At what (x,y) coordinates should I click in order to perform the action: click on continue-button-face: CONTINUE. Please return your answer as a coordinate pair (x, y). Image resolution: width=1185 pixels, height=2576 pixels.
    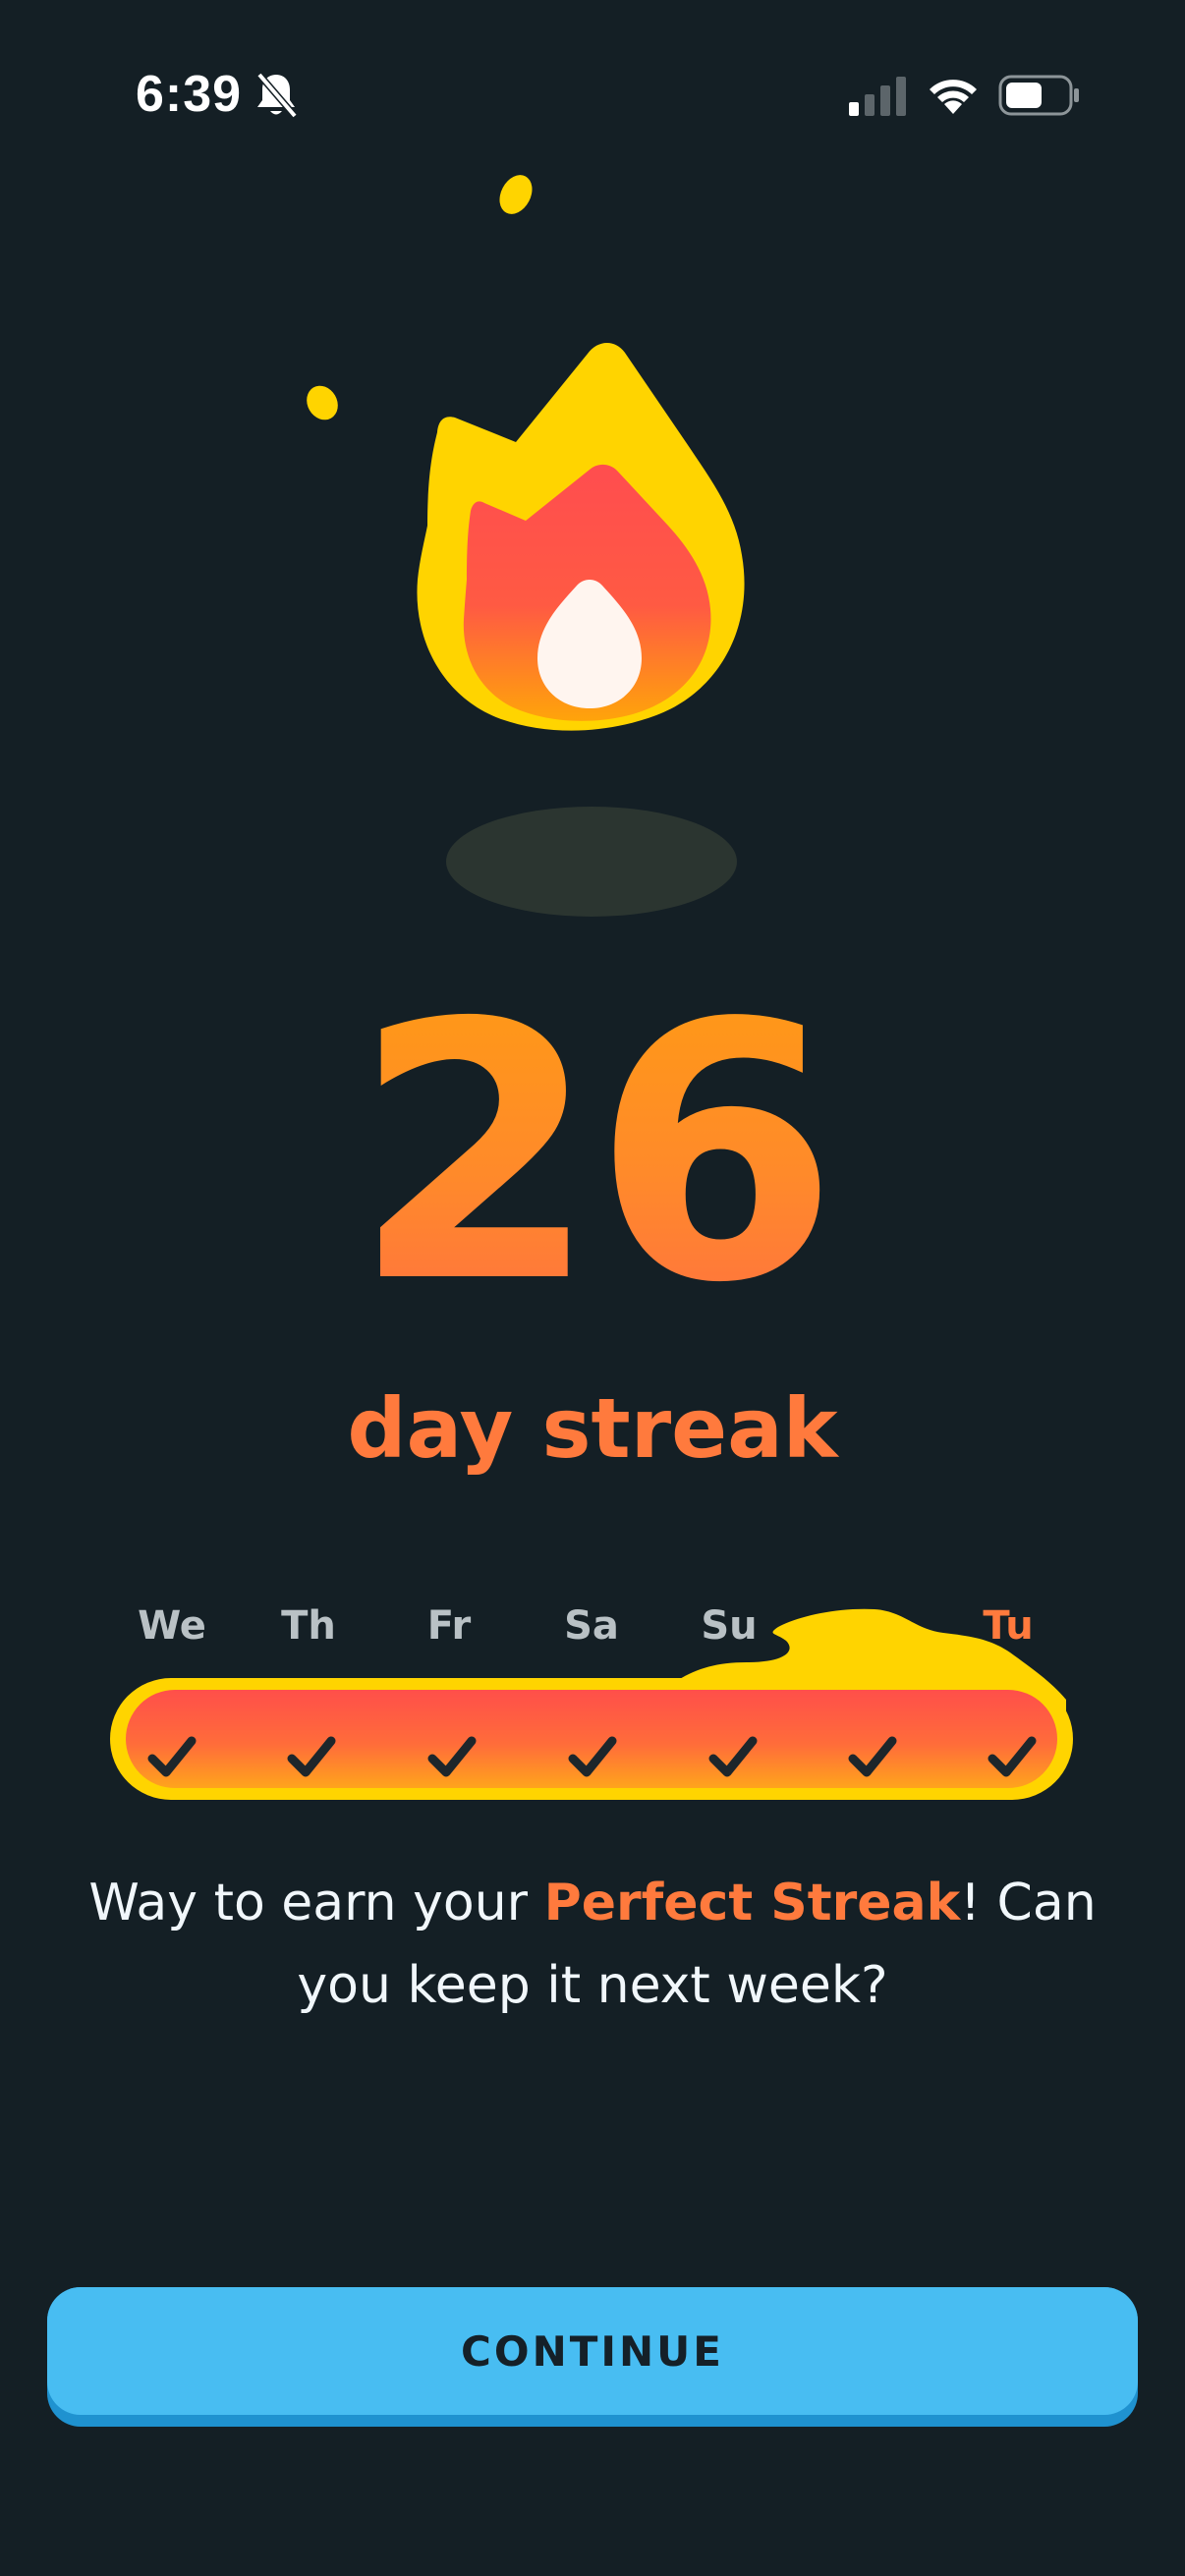
    Looking at the image, I should click on (592, 2351).